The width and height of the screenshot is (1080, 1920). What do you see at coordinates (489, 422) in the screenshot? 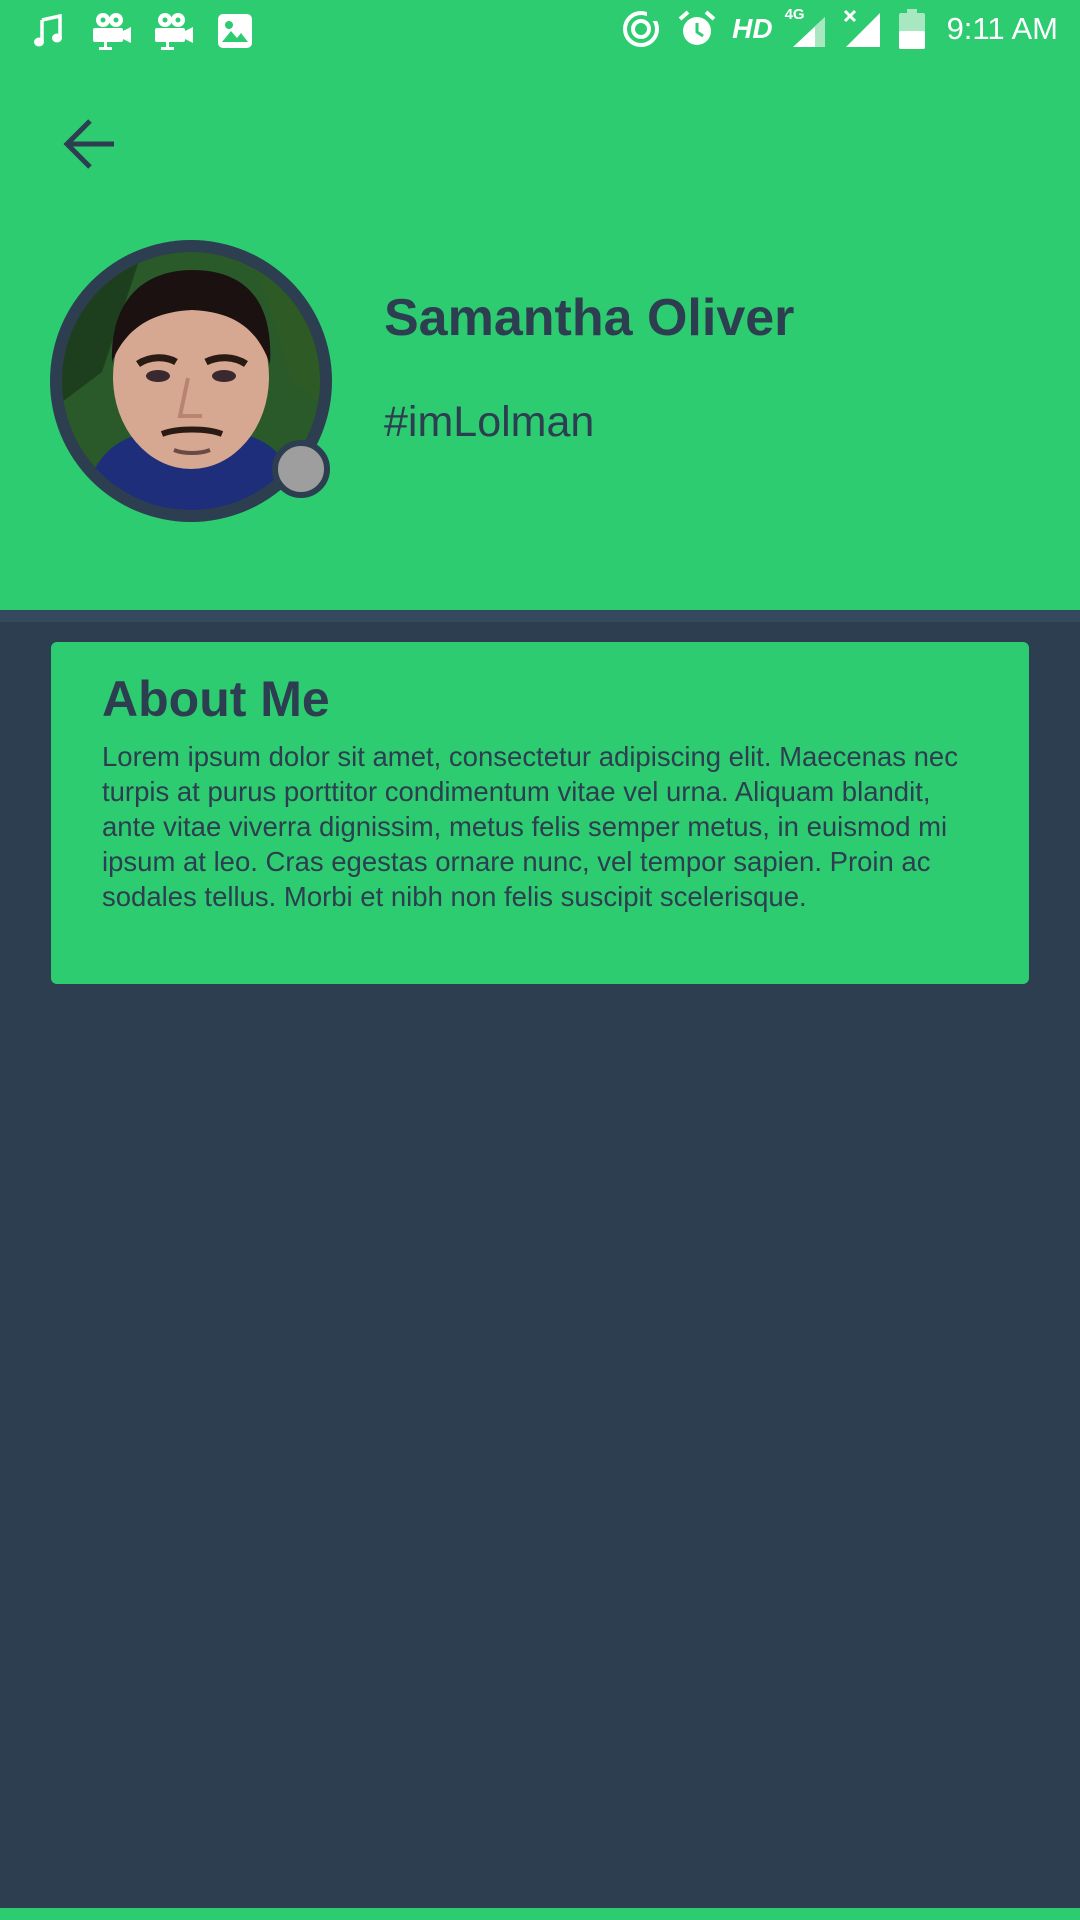
I see `profile-handle: #imLolman` at bounding box center [489, 422].